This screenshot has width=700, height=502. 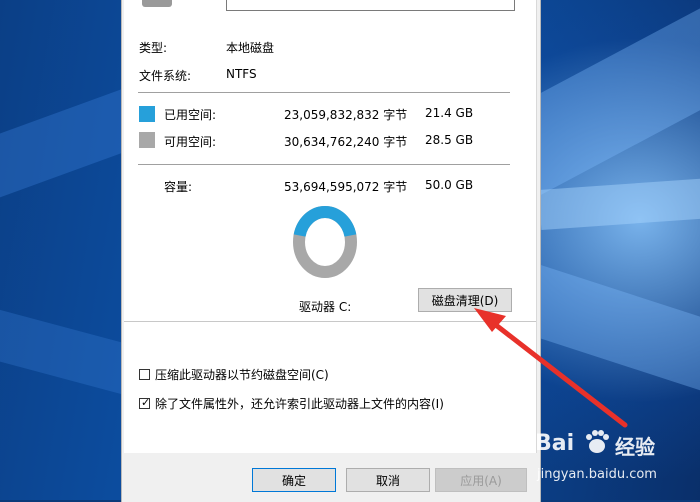 I want to click on watermark-brand-right: 经验, so click(x=635, y=447).